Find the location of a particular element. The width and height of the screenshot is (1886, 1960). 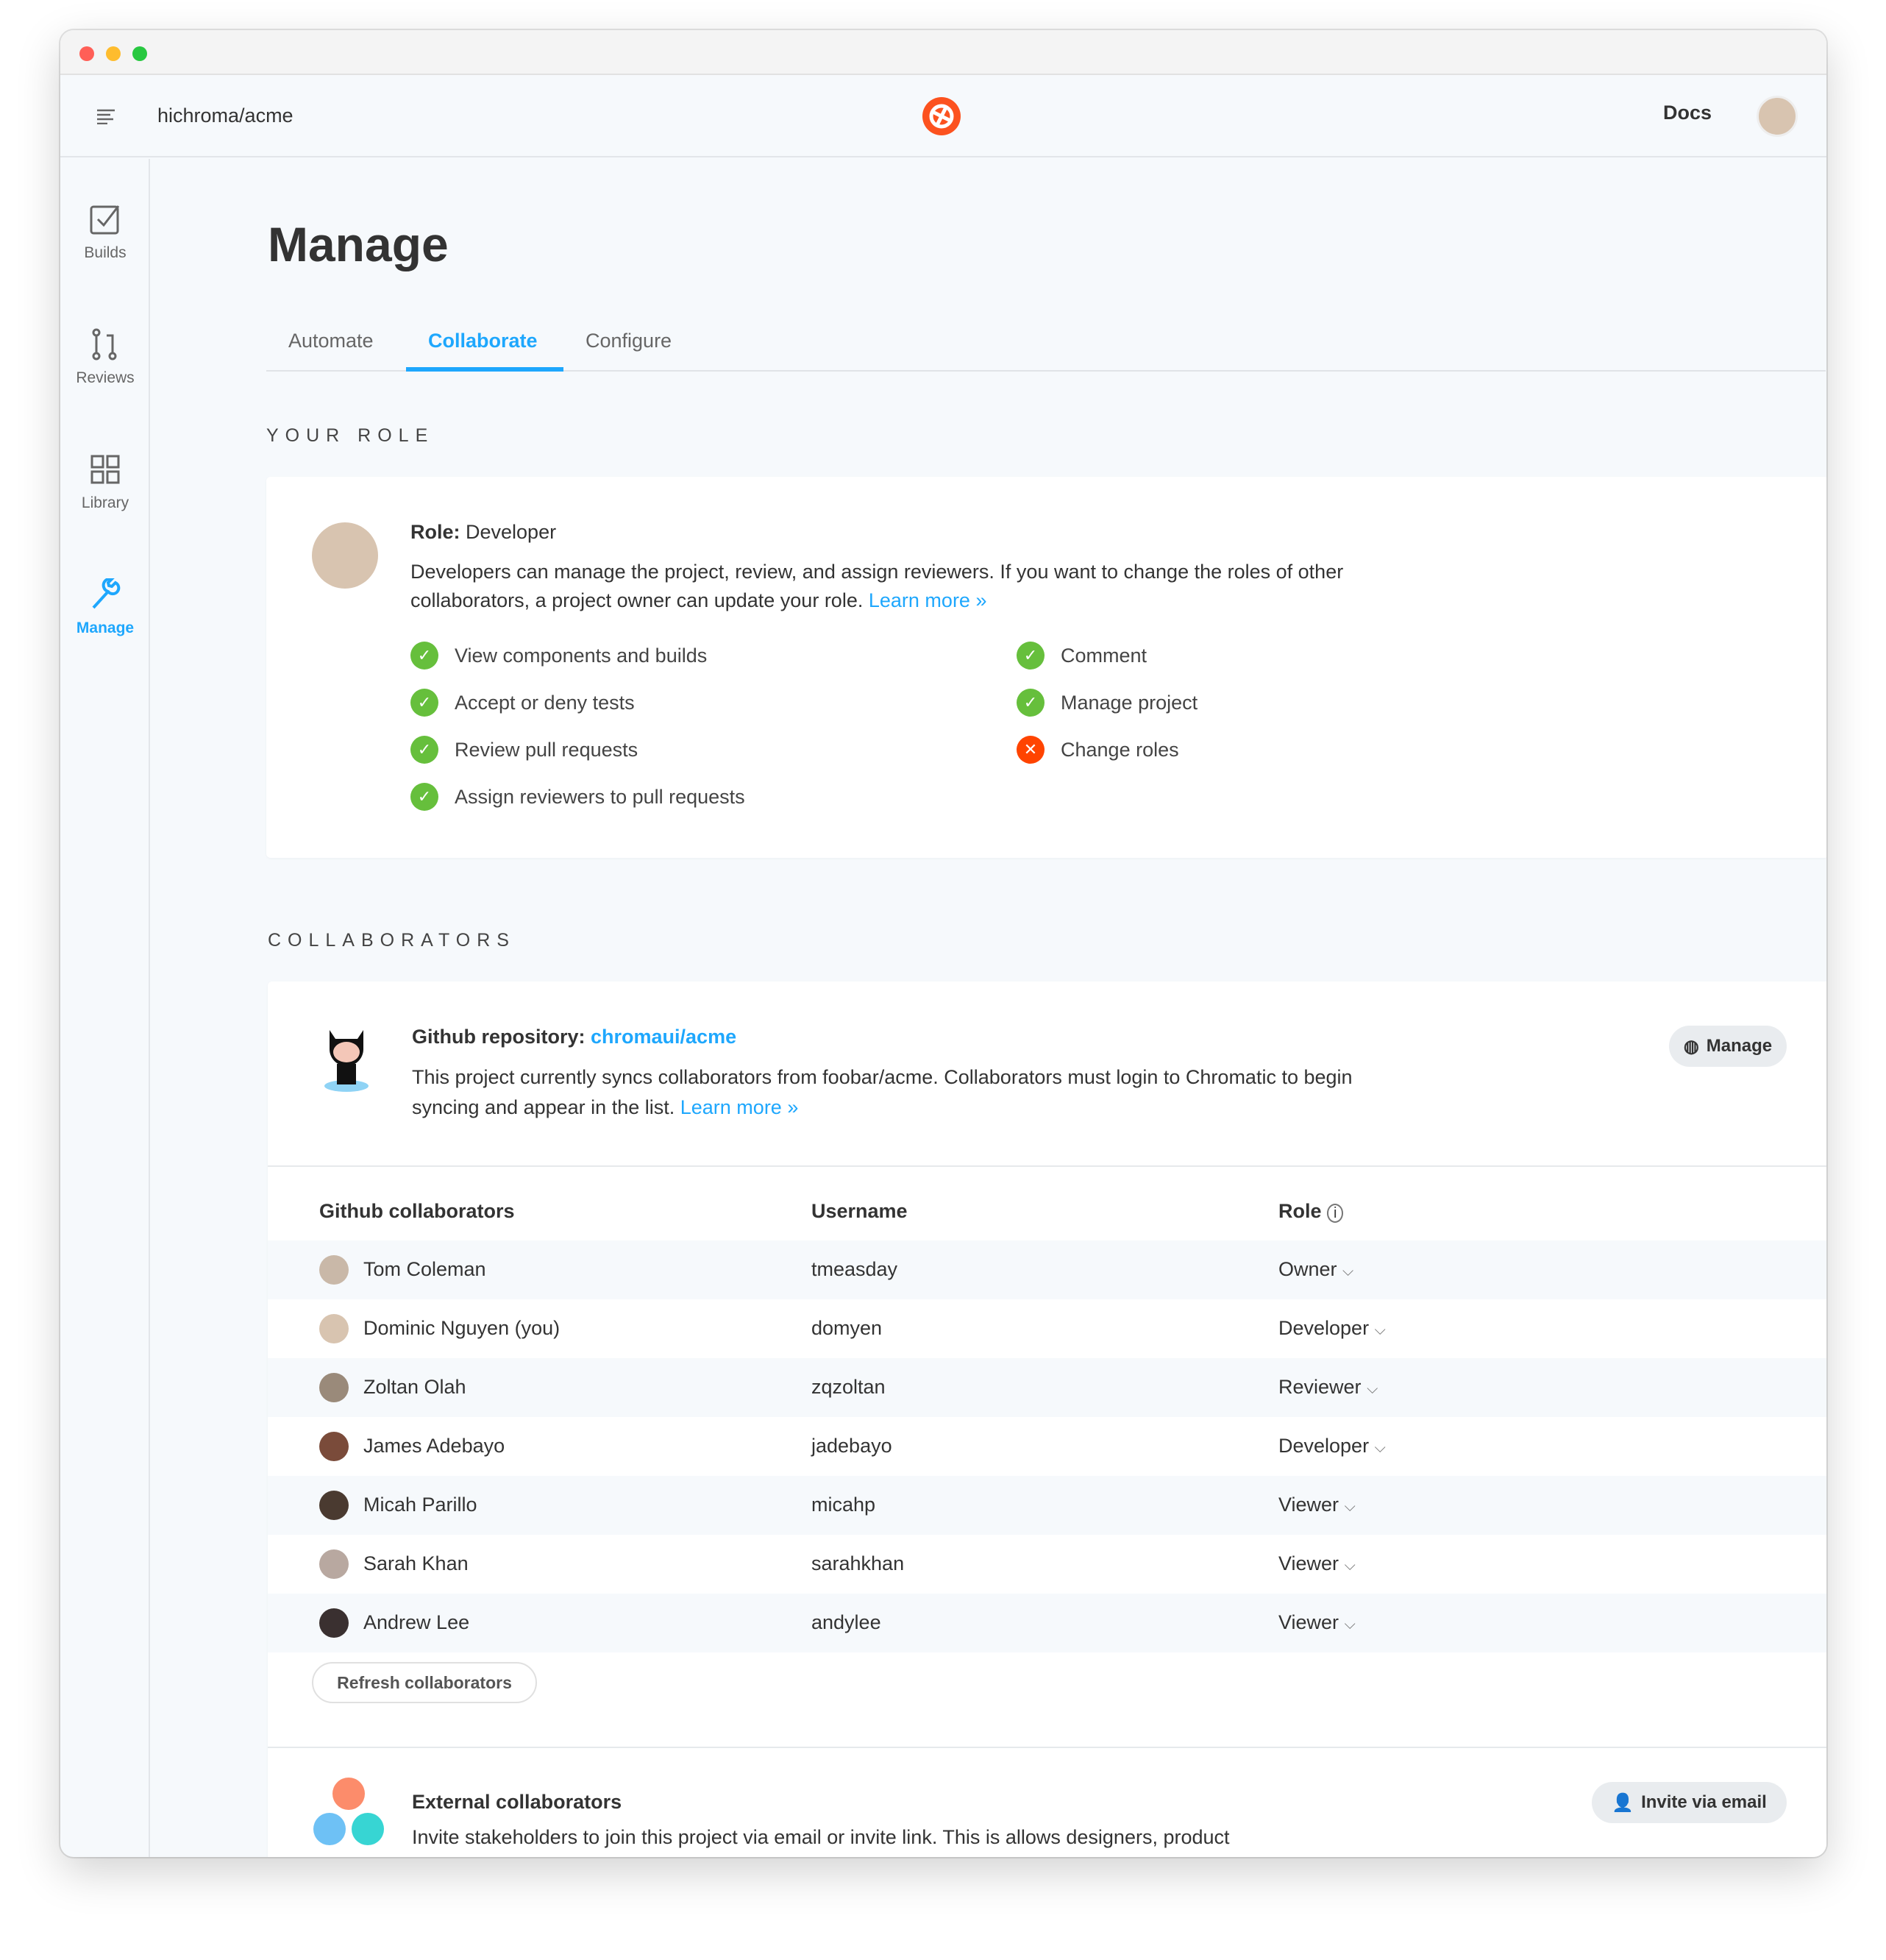

manage-button: ◍ Manage is located at coordinates (1728, 1046).